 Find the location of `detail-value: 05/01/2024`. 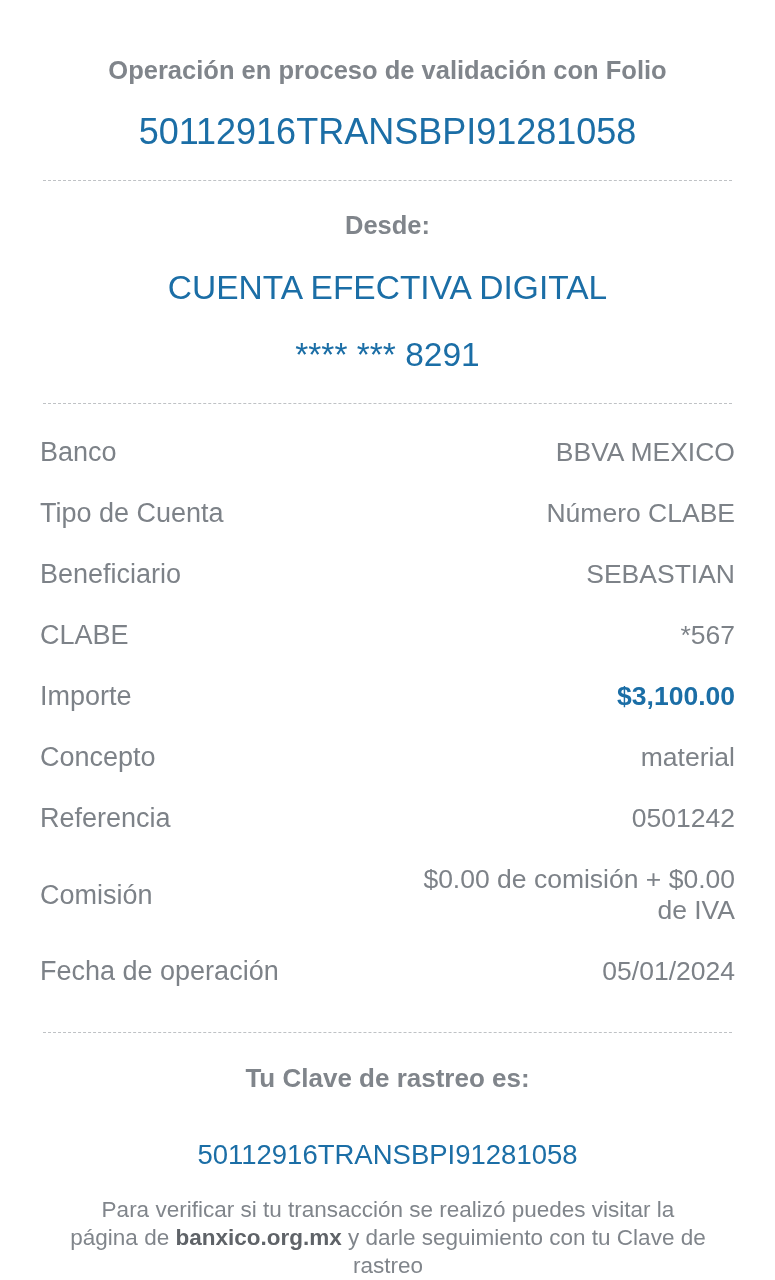

detail-value: 05/01/2024 is located at coordinates (668, 971).